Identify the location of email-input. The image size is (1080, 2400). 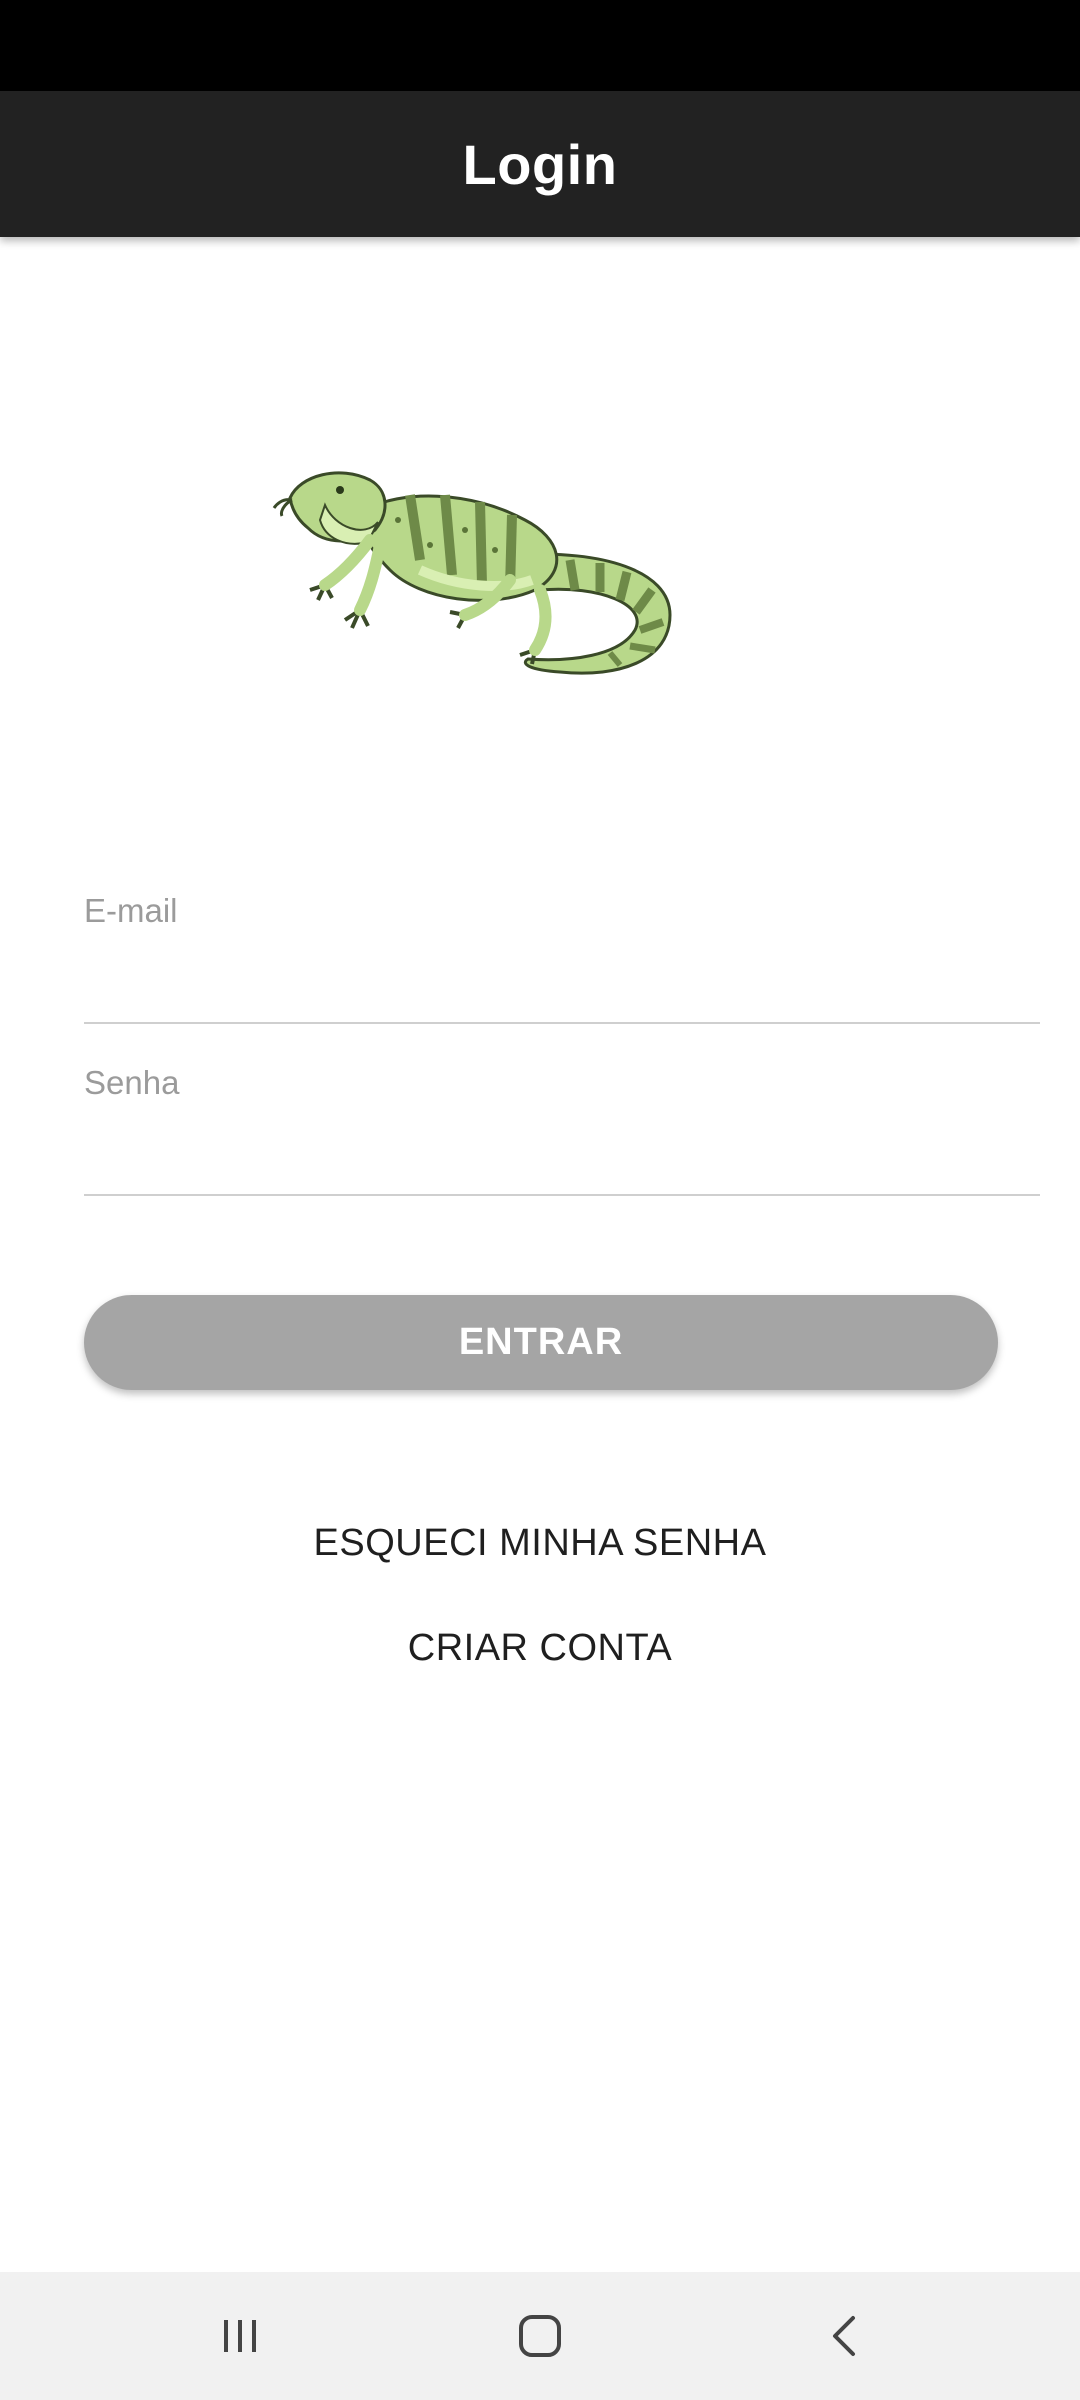
(562, 984).